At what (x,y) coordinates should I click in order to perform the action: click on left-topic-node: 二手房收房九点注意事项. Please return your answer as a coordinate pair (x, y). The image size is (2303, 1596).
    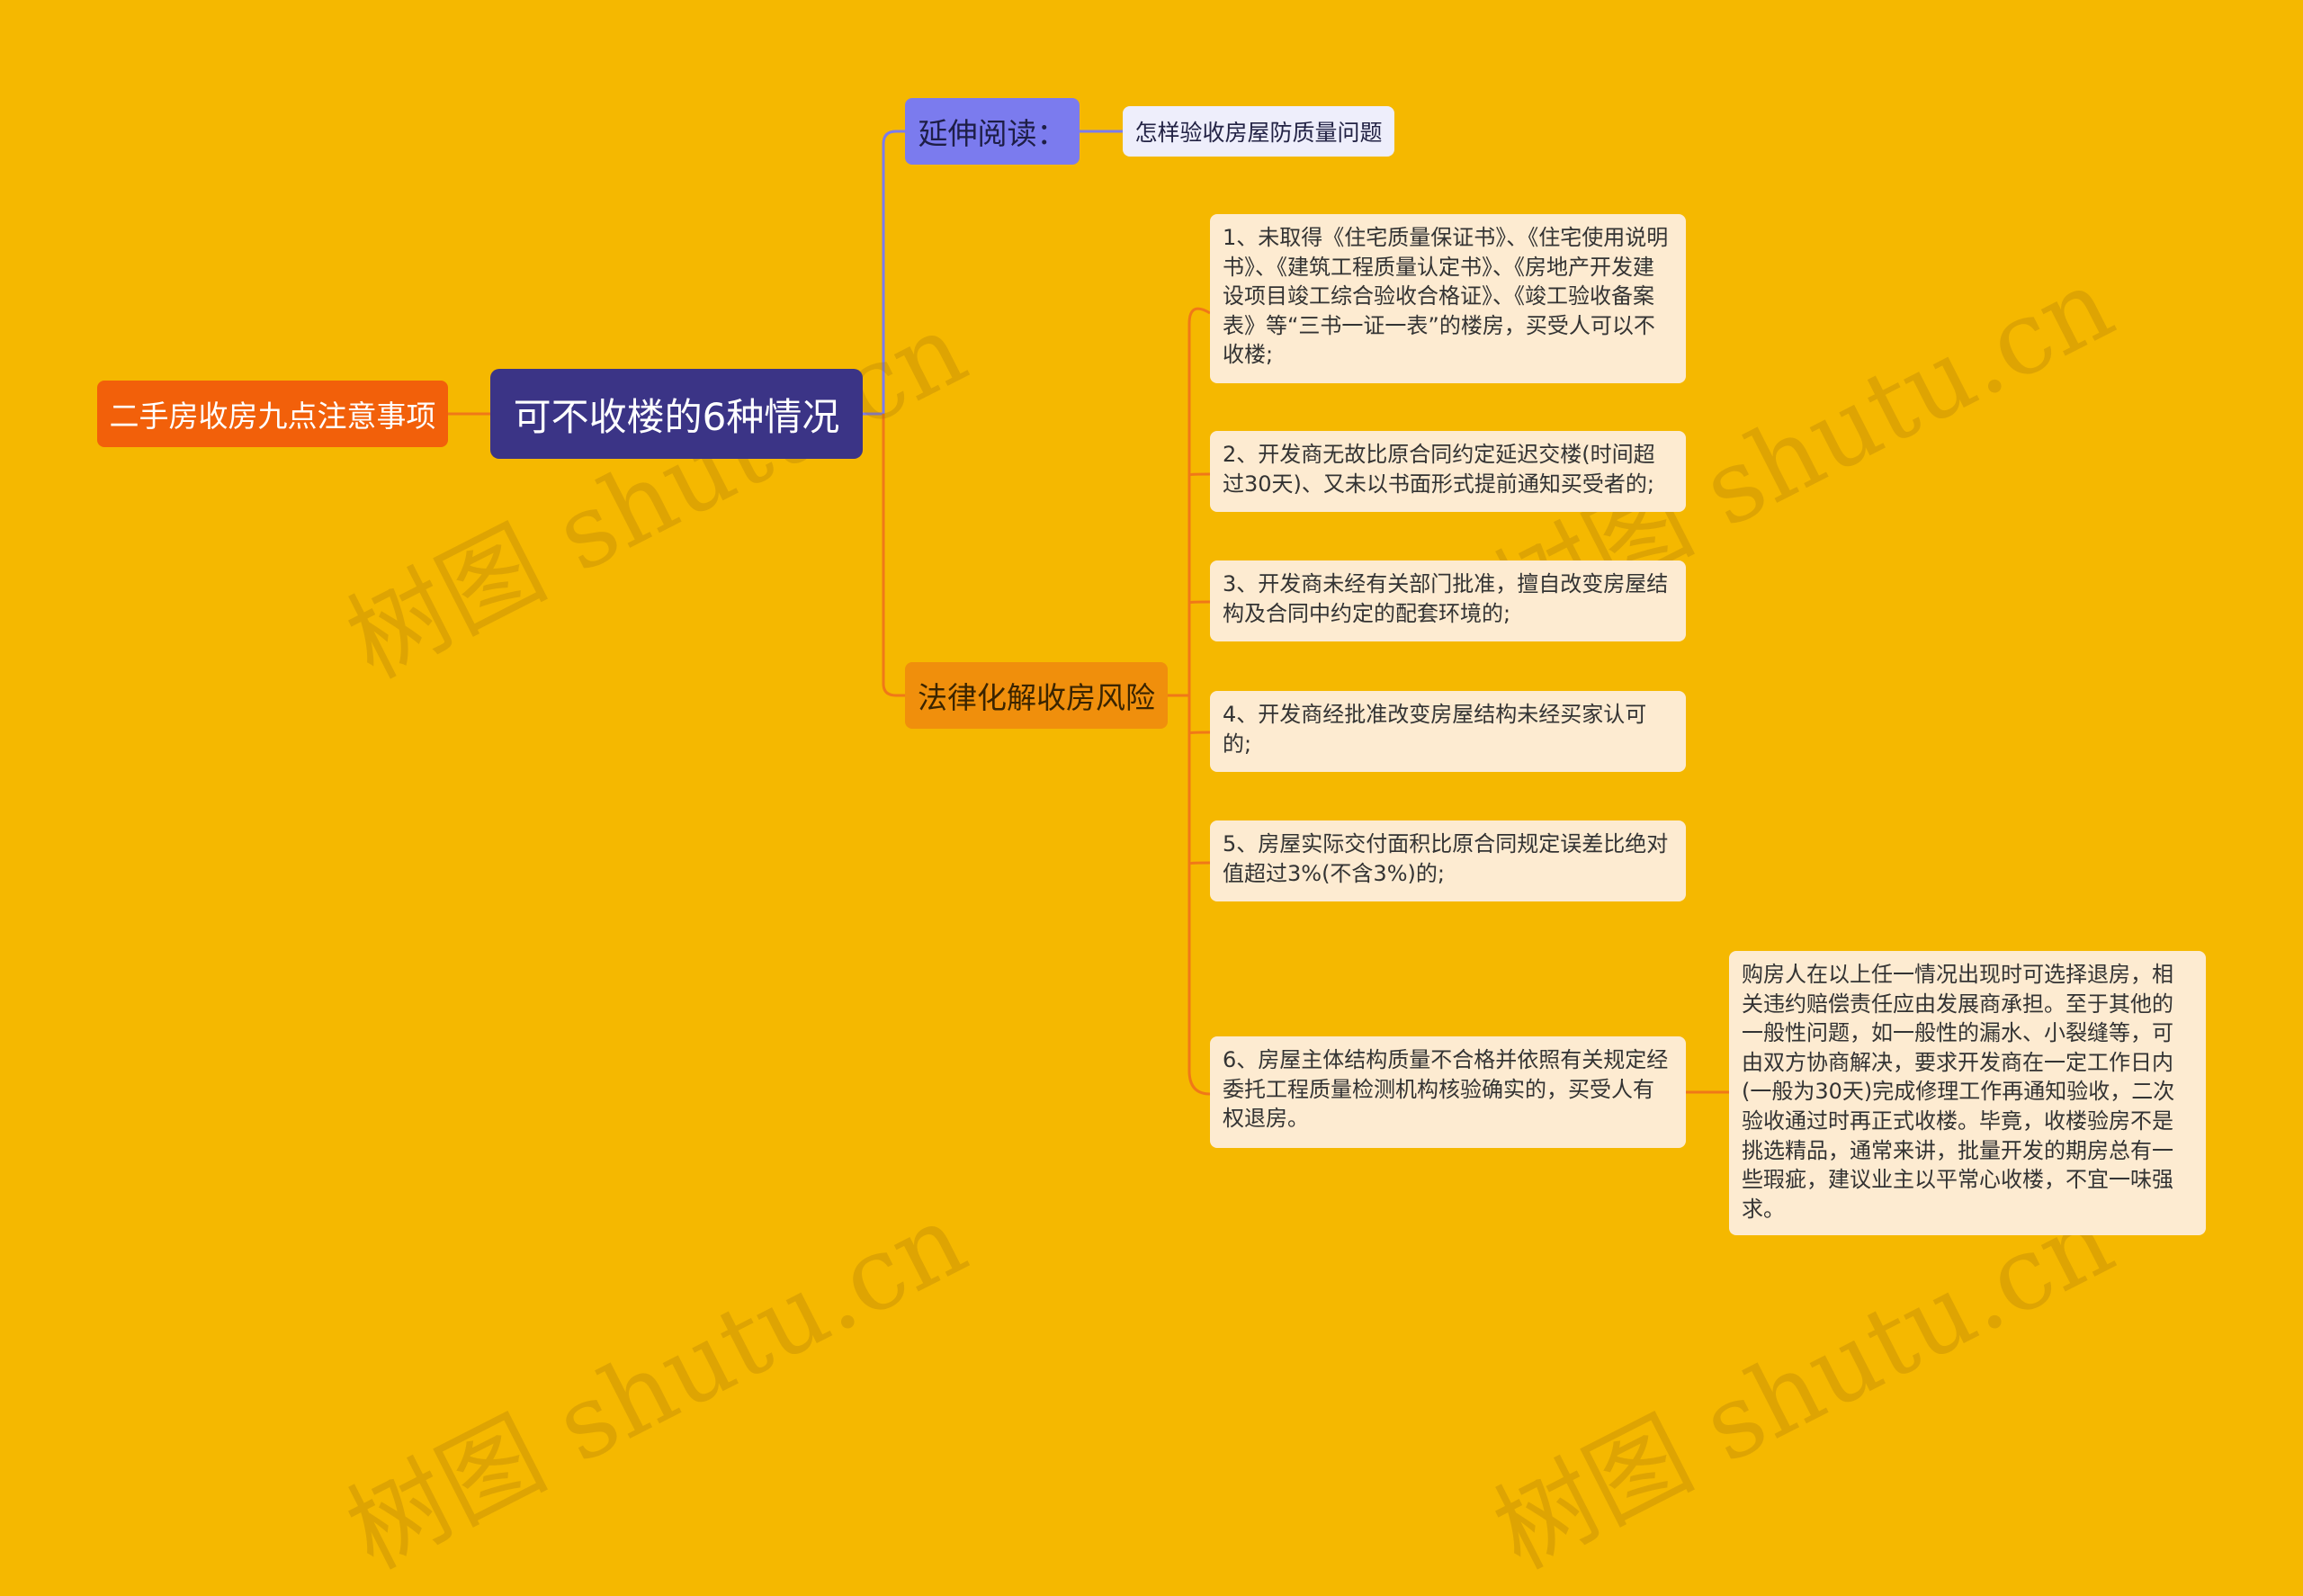
    Looking at the image, I should click on (272, 414).